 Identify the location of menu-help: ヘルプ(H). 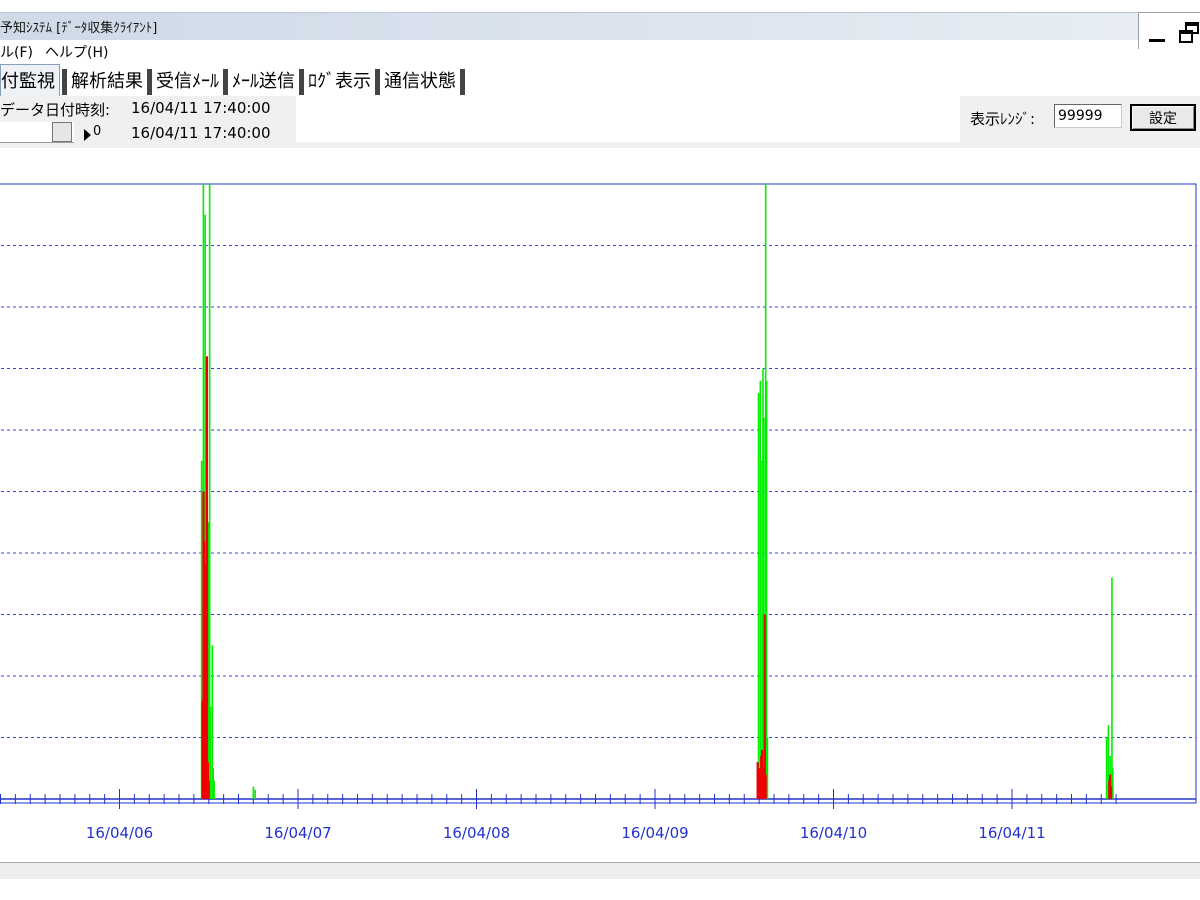
(76, 52).